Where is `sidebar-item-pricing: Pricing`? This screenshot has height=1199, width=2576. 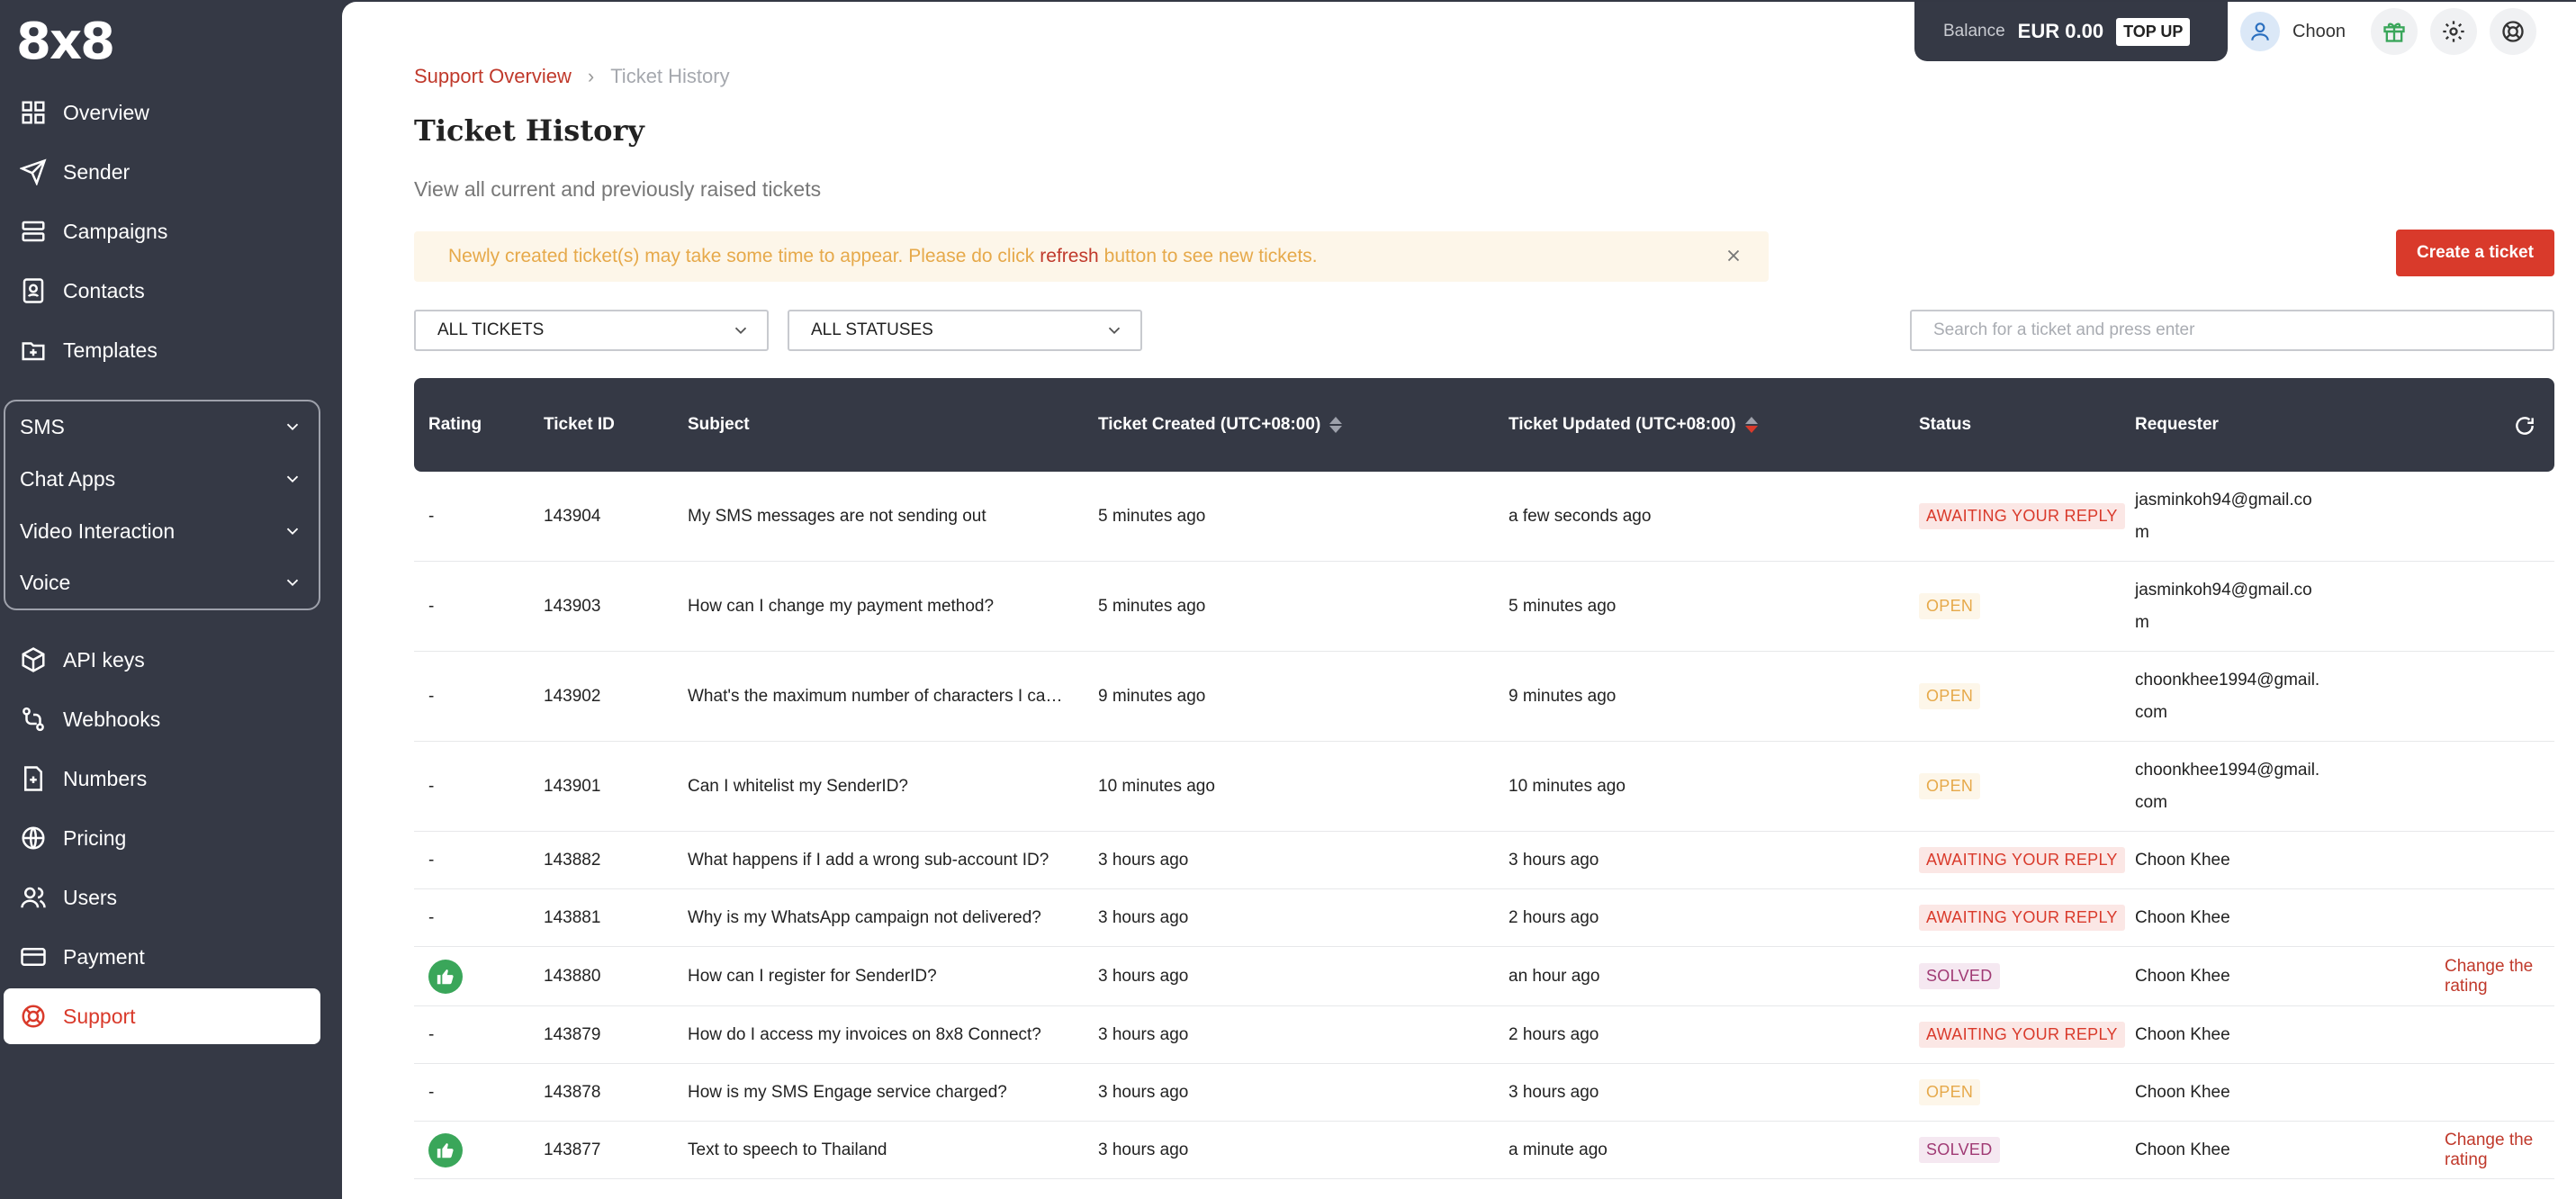
sidebar-item-pricing: Pricing is located at coordinates (162, 838).